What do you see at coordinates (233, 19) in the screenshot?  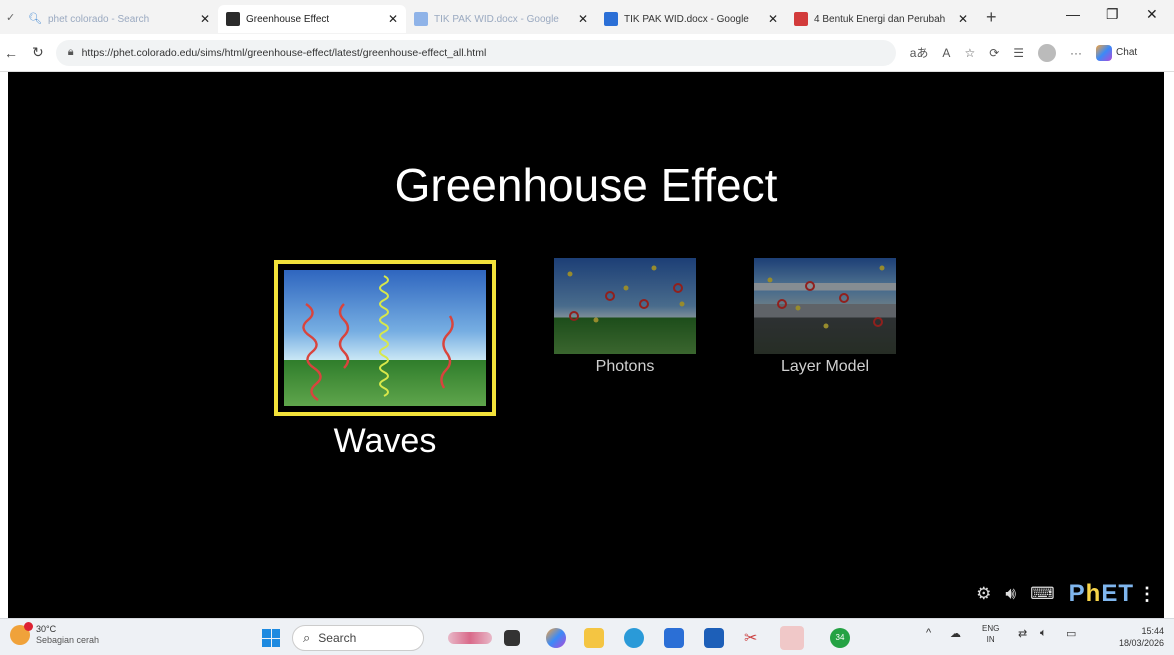 I see `phet-favicon-icon` at bounding box center [233, 19].